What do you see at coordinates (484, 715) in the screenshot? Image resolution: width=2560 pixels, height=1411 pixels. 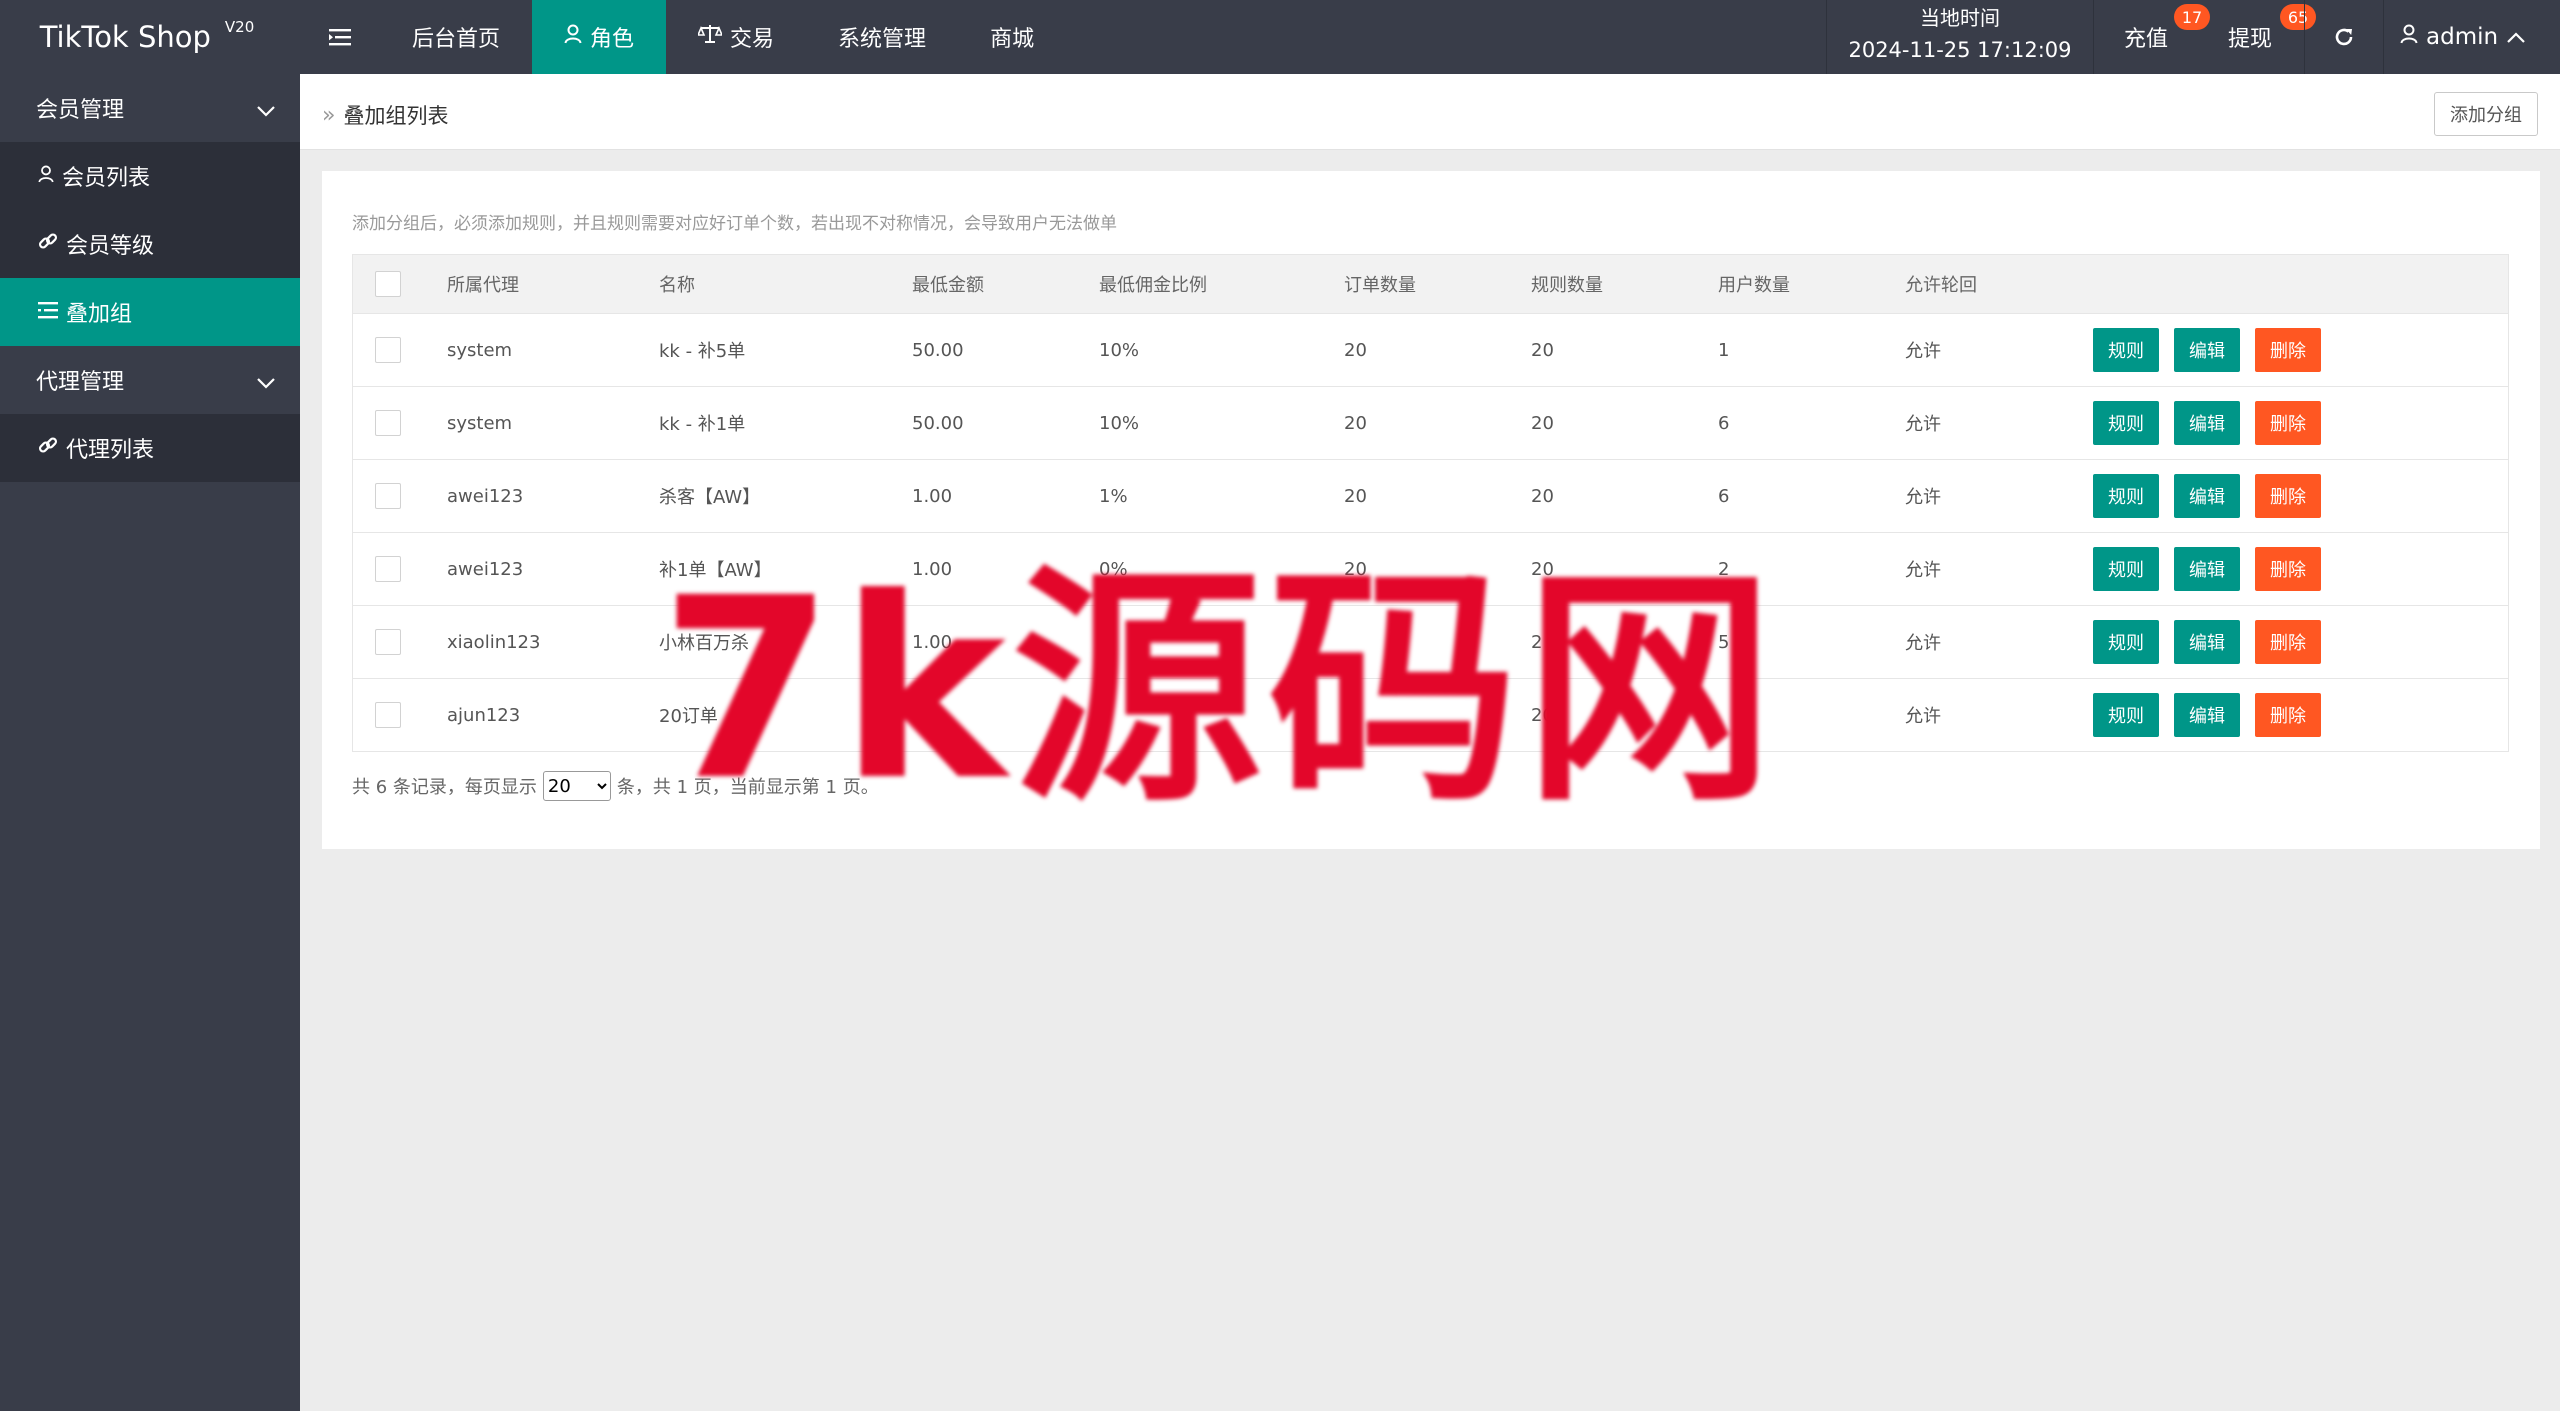 I see `cell-agent: ajun123` at bounding box center [484, 715].